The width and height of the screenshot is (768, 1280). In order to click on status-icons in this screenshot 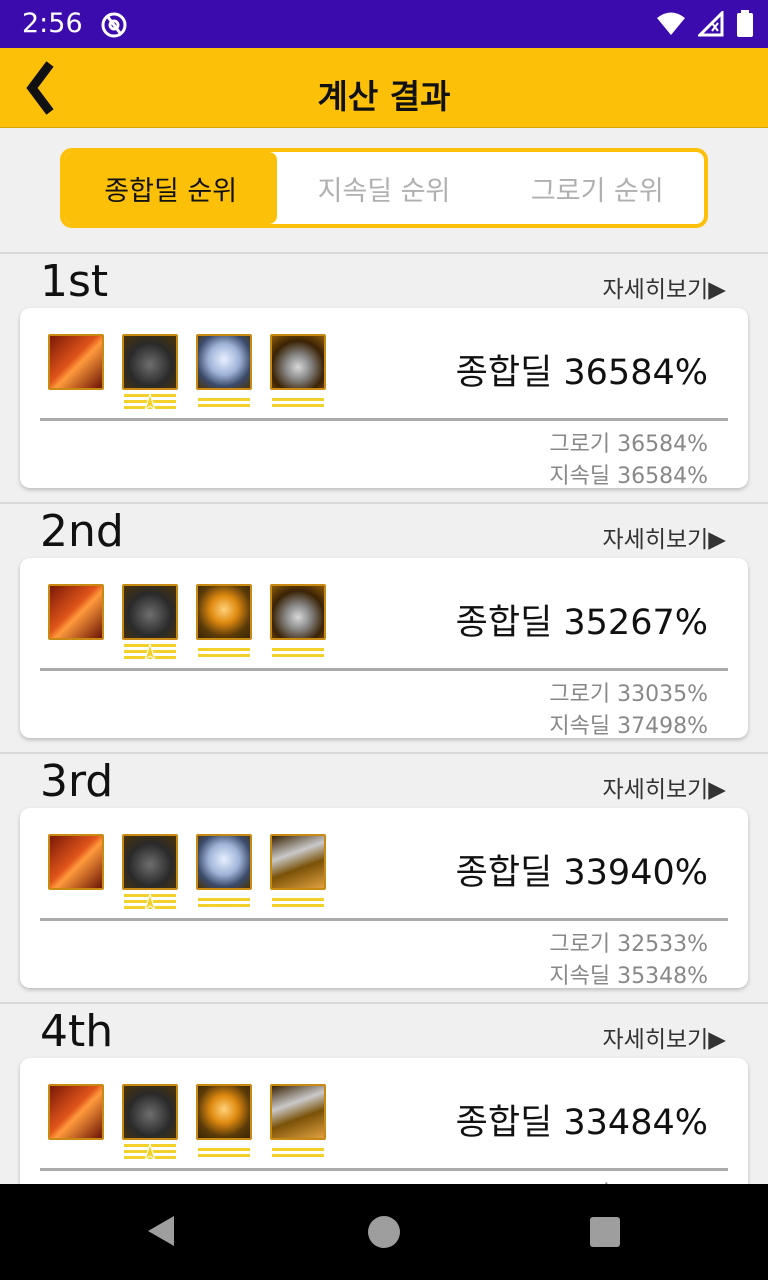, I will do `click(705, 24)`.